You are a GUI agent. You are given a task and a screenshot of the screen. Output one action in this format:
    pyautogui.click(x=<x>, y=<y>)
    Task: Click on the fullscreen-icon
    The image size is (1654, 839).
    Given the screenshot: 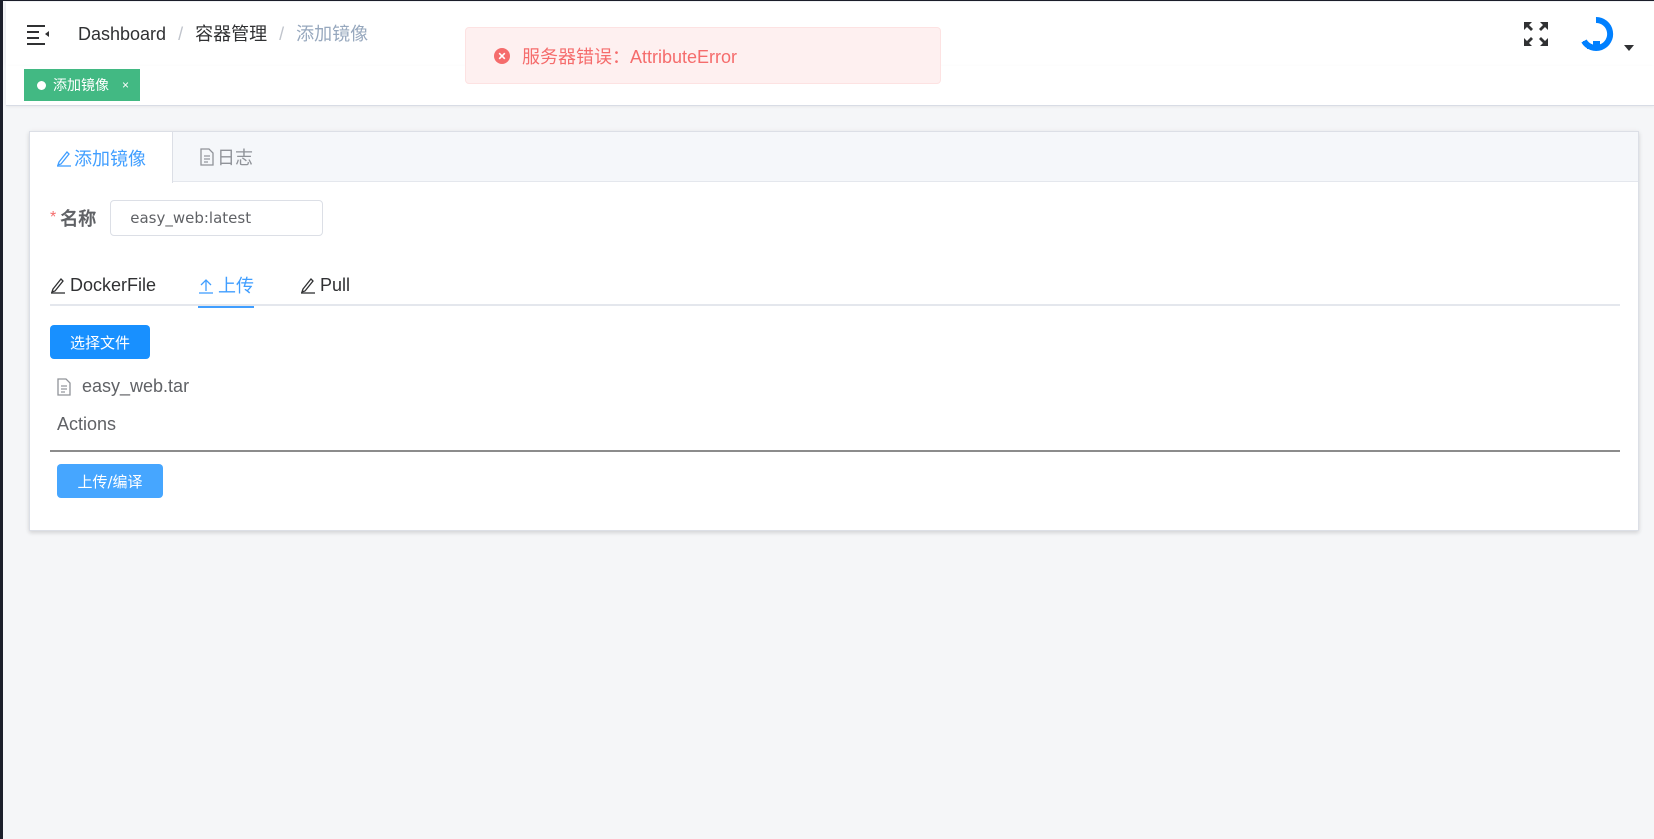 What is the action you would take?
    pyautogui.click(x=1536, y=34)
    